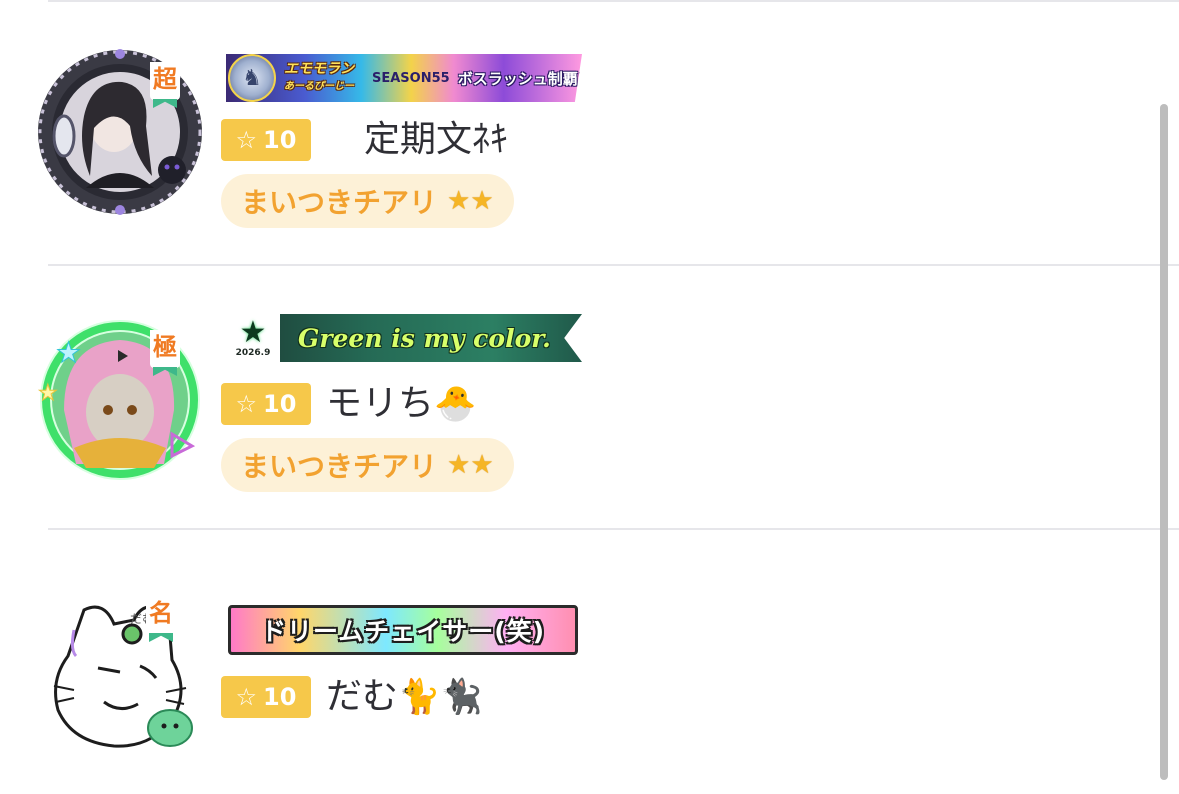  I want to click on title-banner: ドリームチェイサー(笑), so click(403, 630).